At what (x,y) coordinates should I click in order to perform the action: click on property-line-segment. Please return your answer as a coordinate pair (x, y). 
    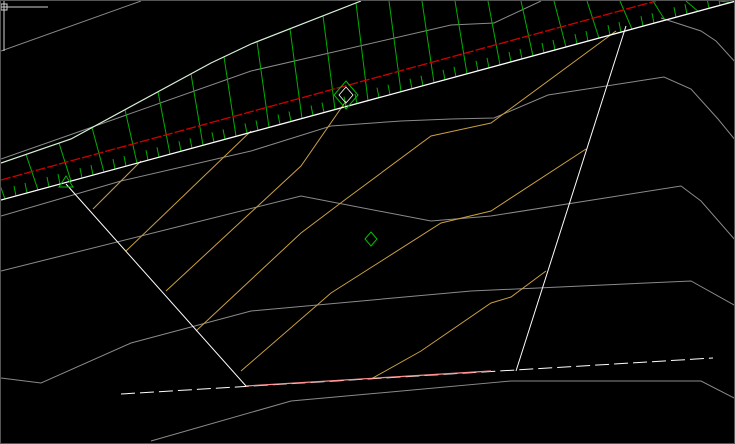
    Looking at the image, I should click on (368, 378).